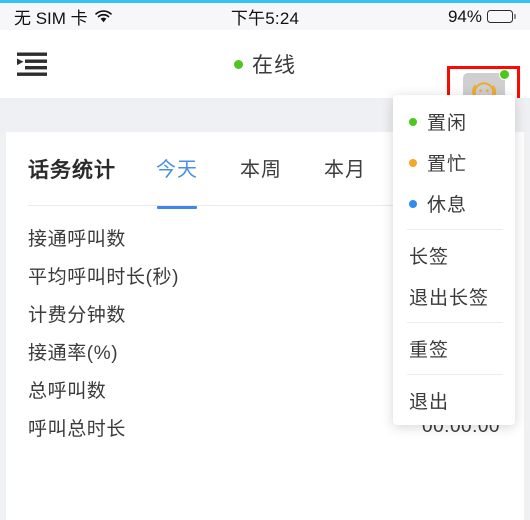 The image size is (530, 520). What do you see at coordinates (515, 16) in the screenshot?
I see `battery-cap` at bounding box center [515, 16].